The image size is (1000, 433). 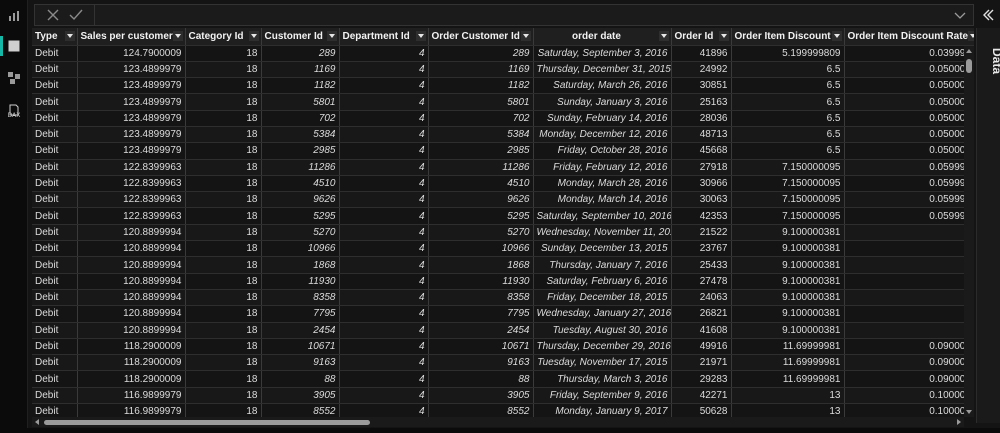 I want to click on table-cell: 28036, so click(x=701, y=118).